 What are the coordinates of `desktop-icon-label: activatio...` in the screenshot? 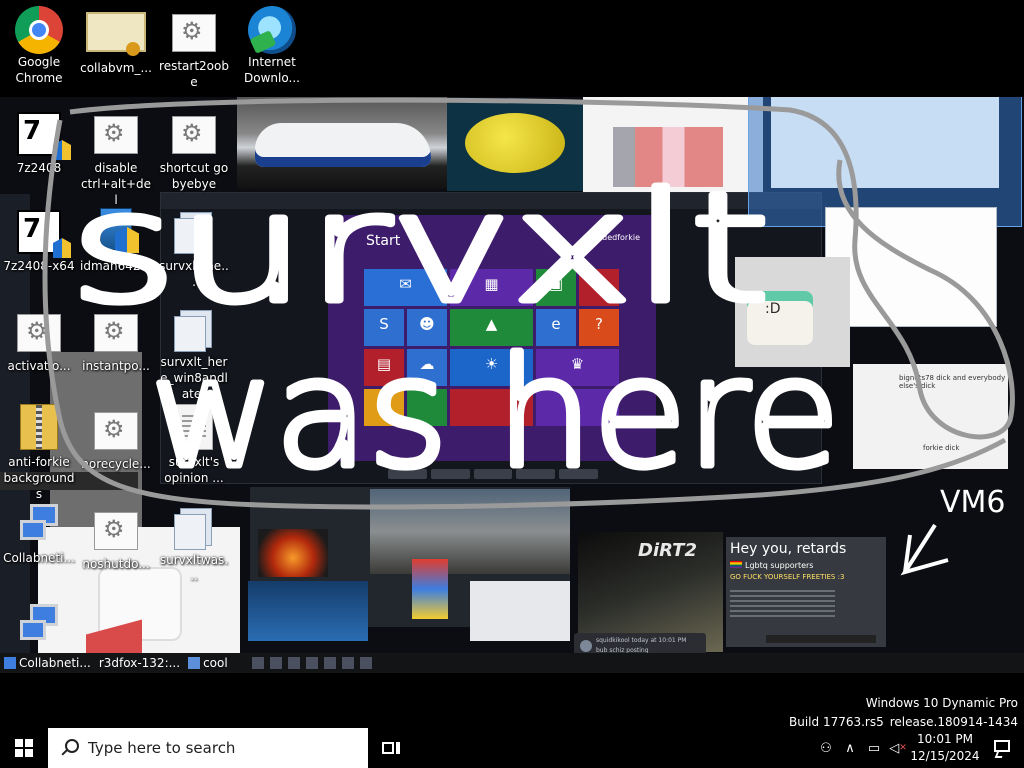 It's located at (39, 366).